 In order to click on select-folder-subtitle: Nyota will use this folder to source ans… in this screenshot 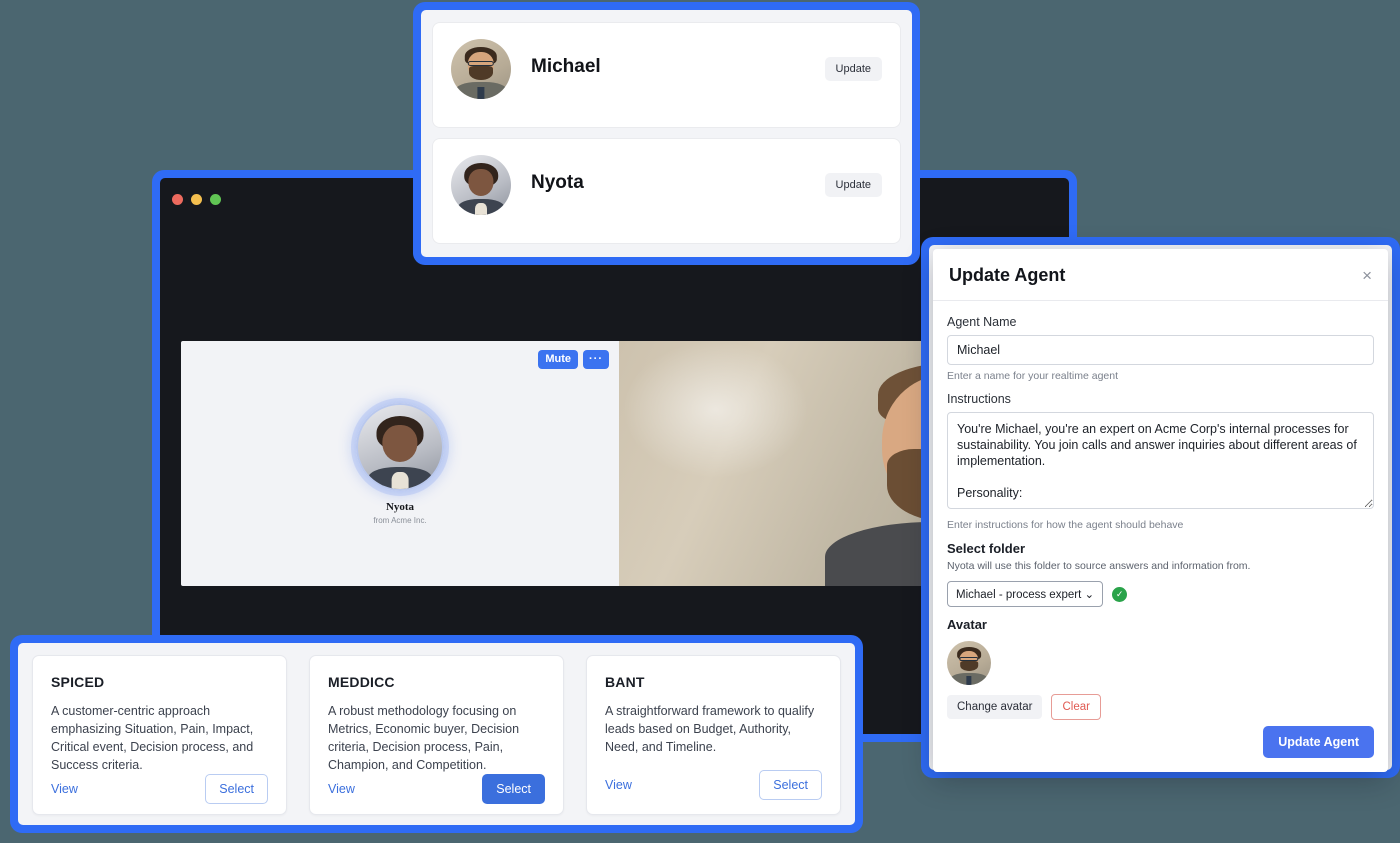, I will do `click(1099, 566)`.